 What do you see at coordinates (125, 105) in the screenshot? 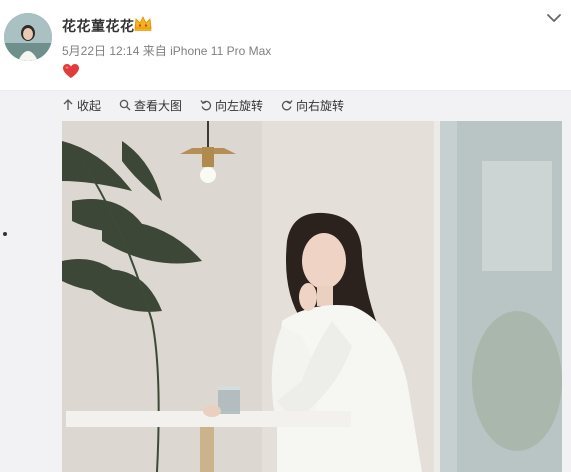
I see `magnifier-icon` at bounding box center [125, 105].